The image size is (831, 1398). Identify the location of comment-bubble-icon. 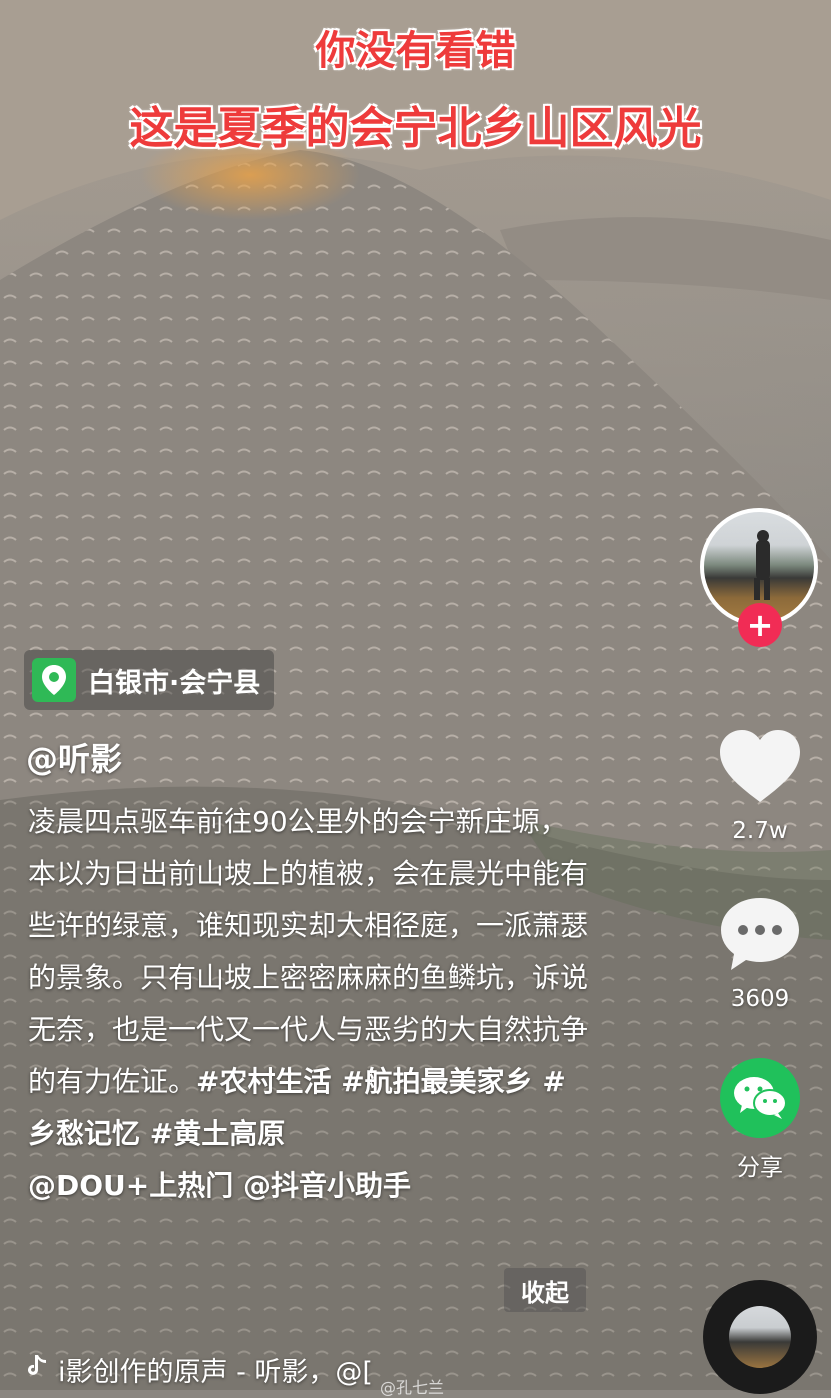
(760, 936).